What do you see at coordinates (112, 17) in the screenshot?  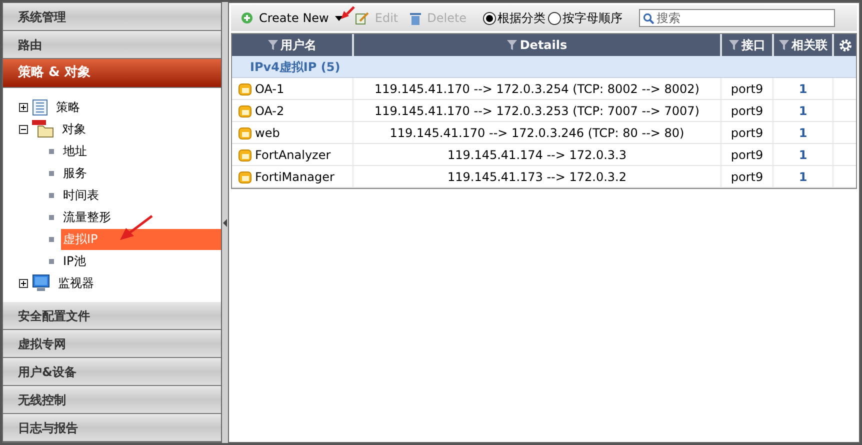 I see `sidebar-section: 系统管理` at bounding box center [112, 17].